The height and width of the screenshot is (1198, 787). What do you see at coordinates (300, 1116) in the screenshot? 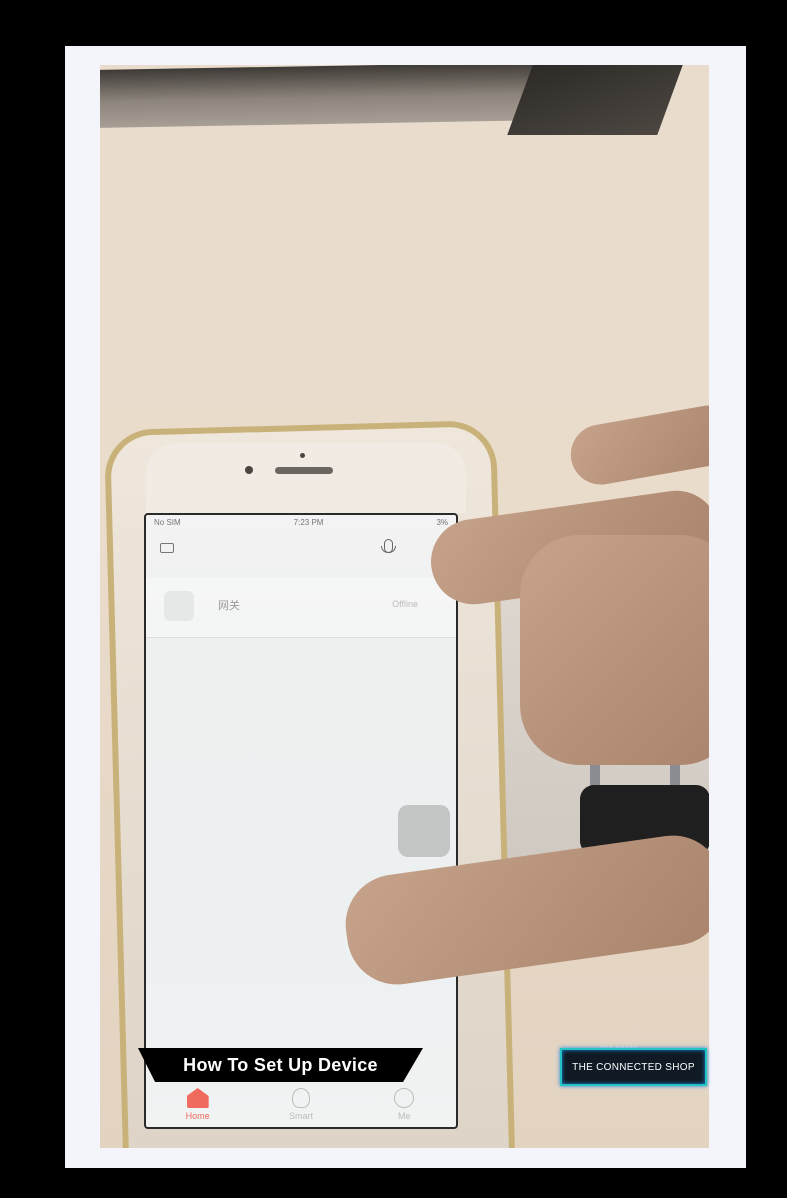
I see `tab-smart-label: Smart` at bounding box center [300, 1116].